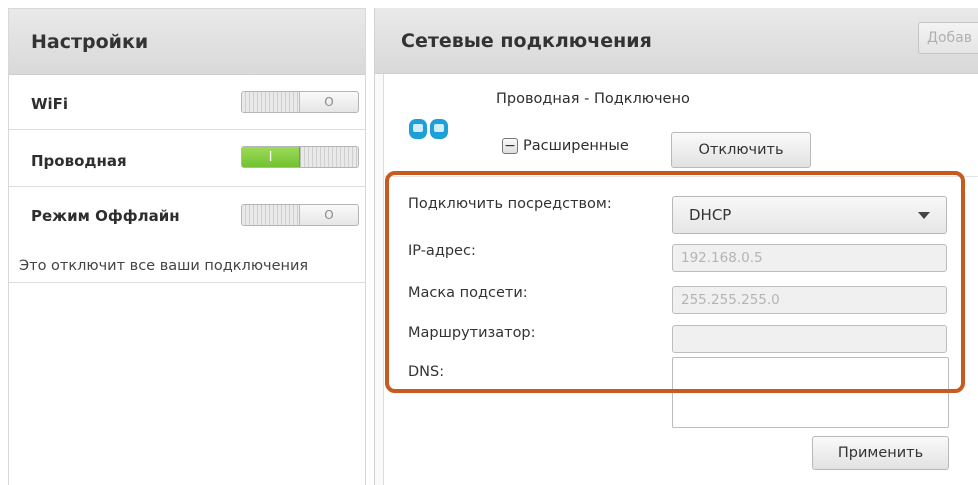 This screenshot has height=485, width=978. What do you see at coordinates (429, 131) in the screenshot?
I see `network-connection-icon` at bounding box center [429, 131].